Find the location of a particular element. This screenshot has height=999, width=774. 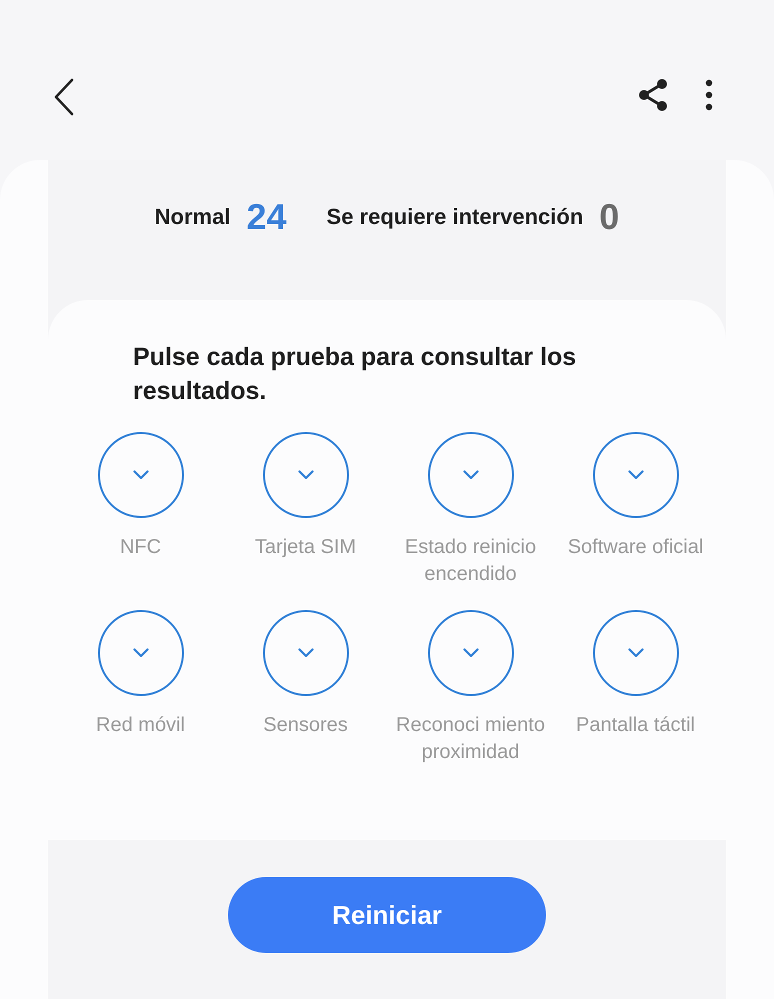

normal-count: 24 is located at coordinates (266, 217).